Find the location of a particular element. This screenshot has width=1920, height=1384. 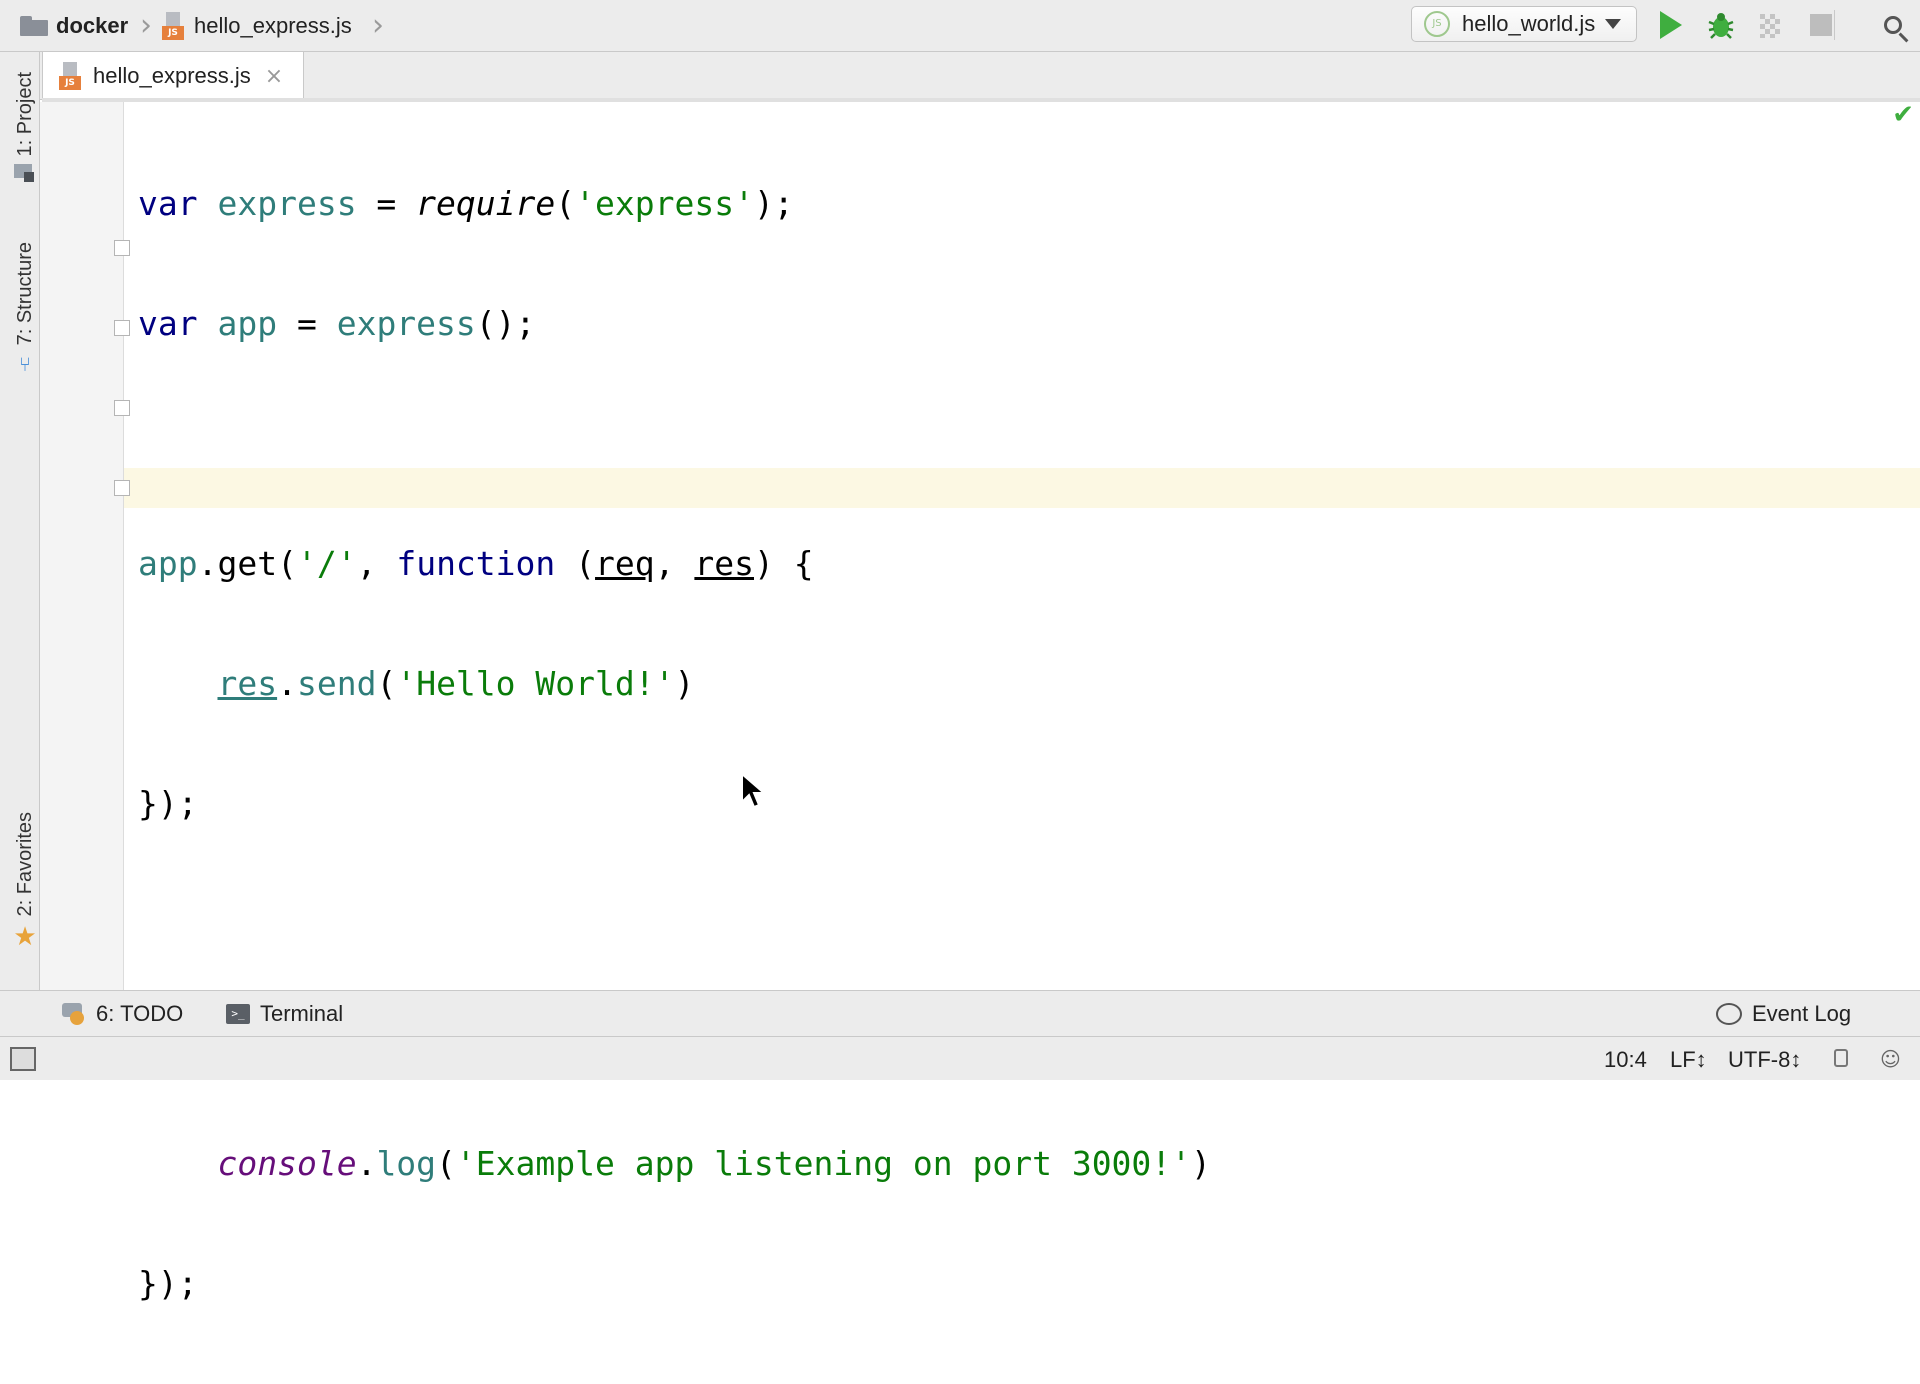

mouse-cursor-icon is located at coordinates (754, 790).